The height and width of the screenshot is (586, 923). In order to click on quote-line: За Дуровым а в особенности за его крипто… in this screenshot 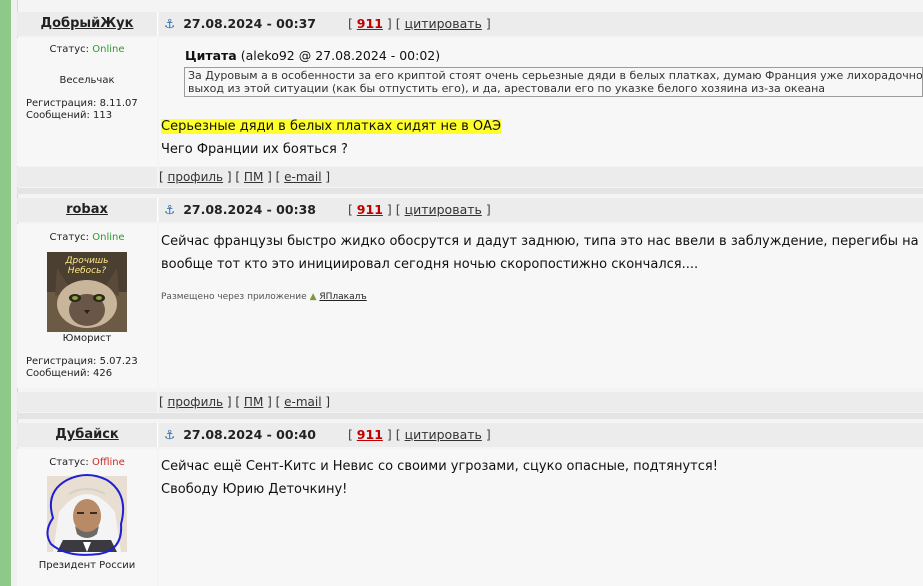, I will do `click(555, 75)`.